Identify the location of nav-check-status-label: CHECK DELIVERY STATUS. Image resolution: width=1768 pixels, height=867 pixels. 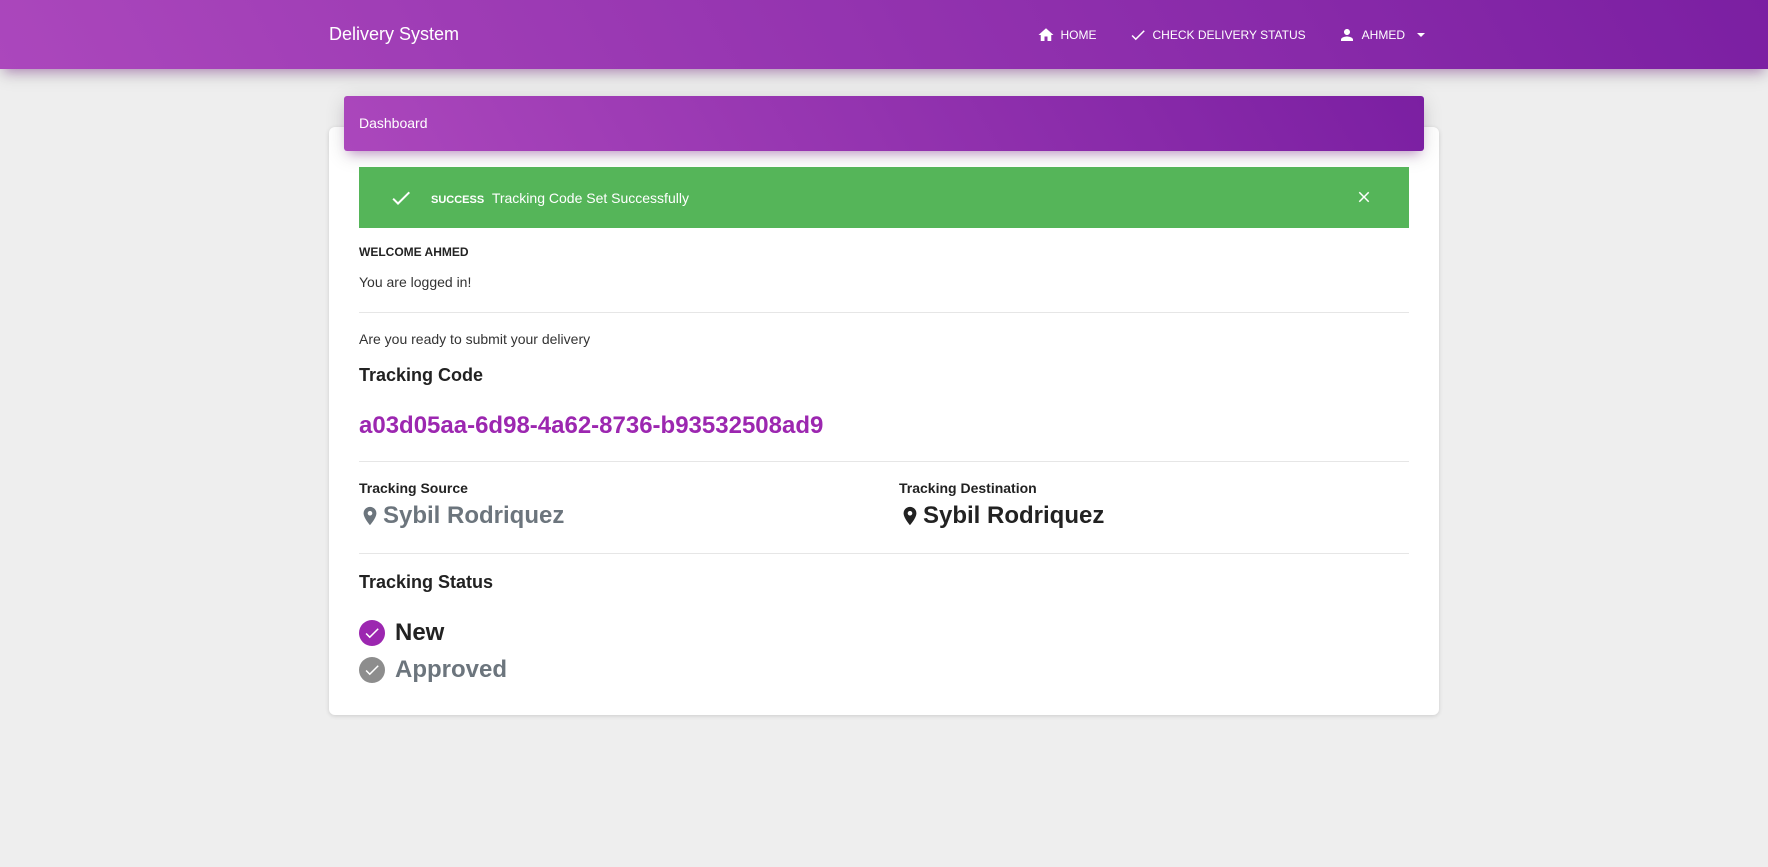
(1229, 34).